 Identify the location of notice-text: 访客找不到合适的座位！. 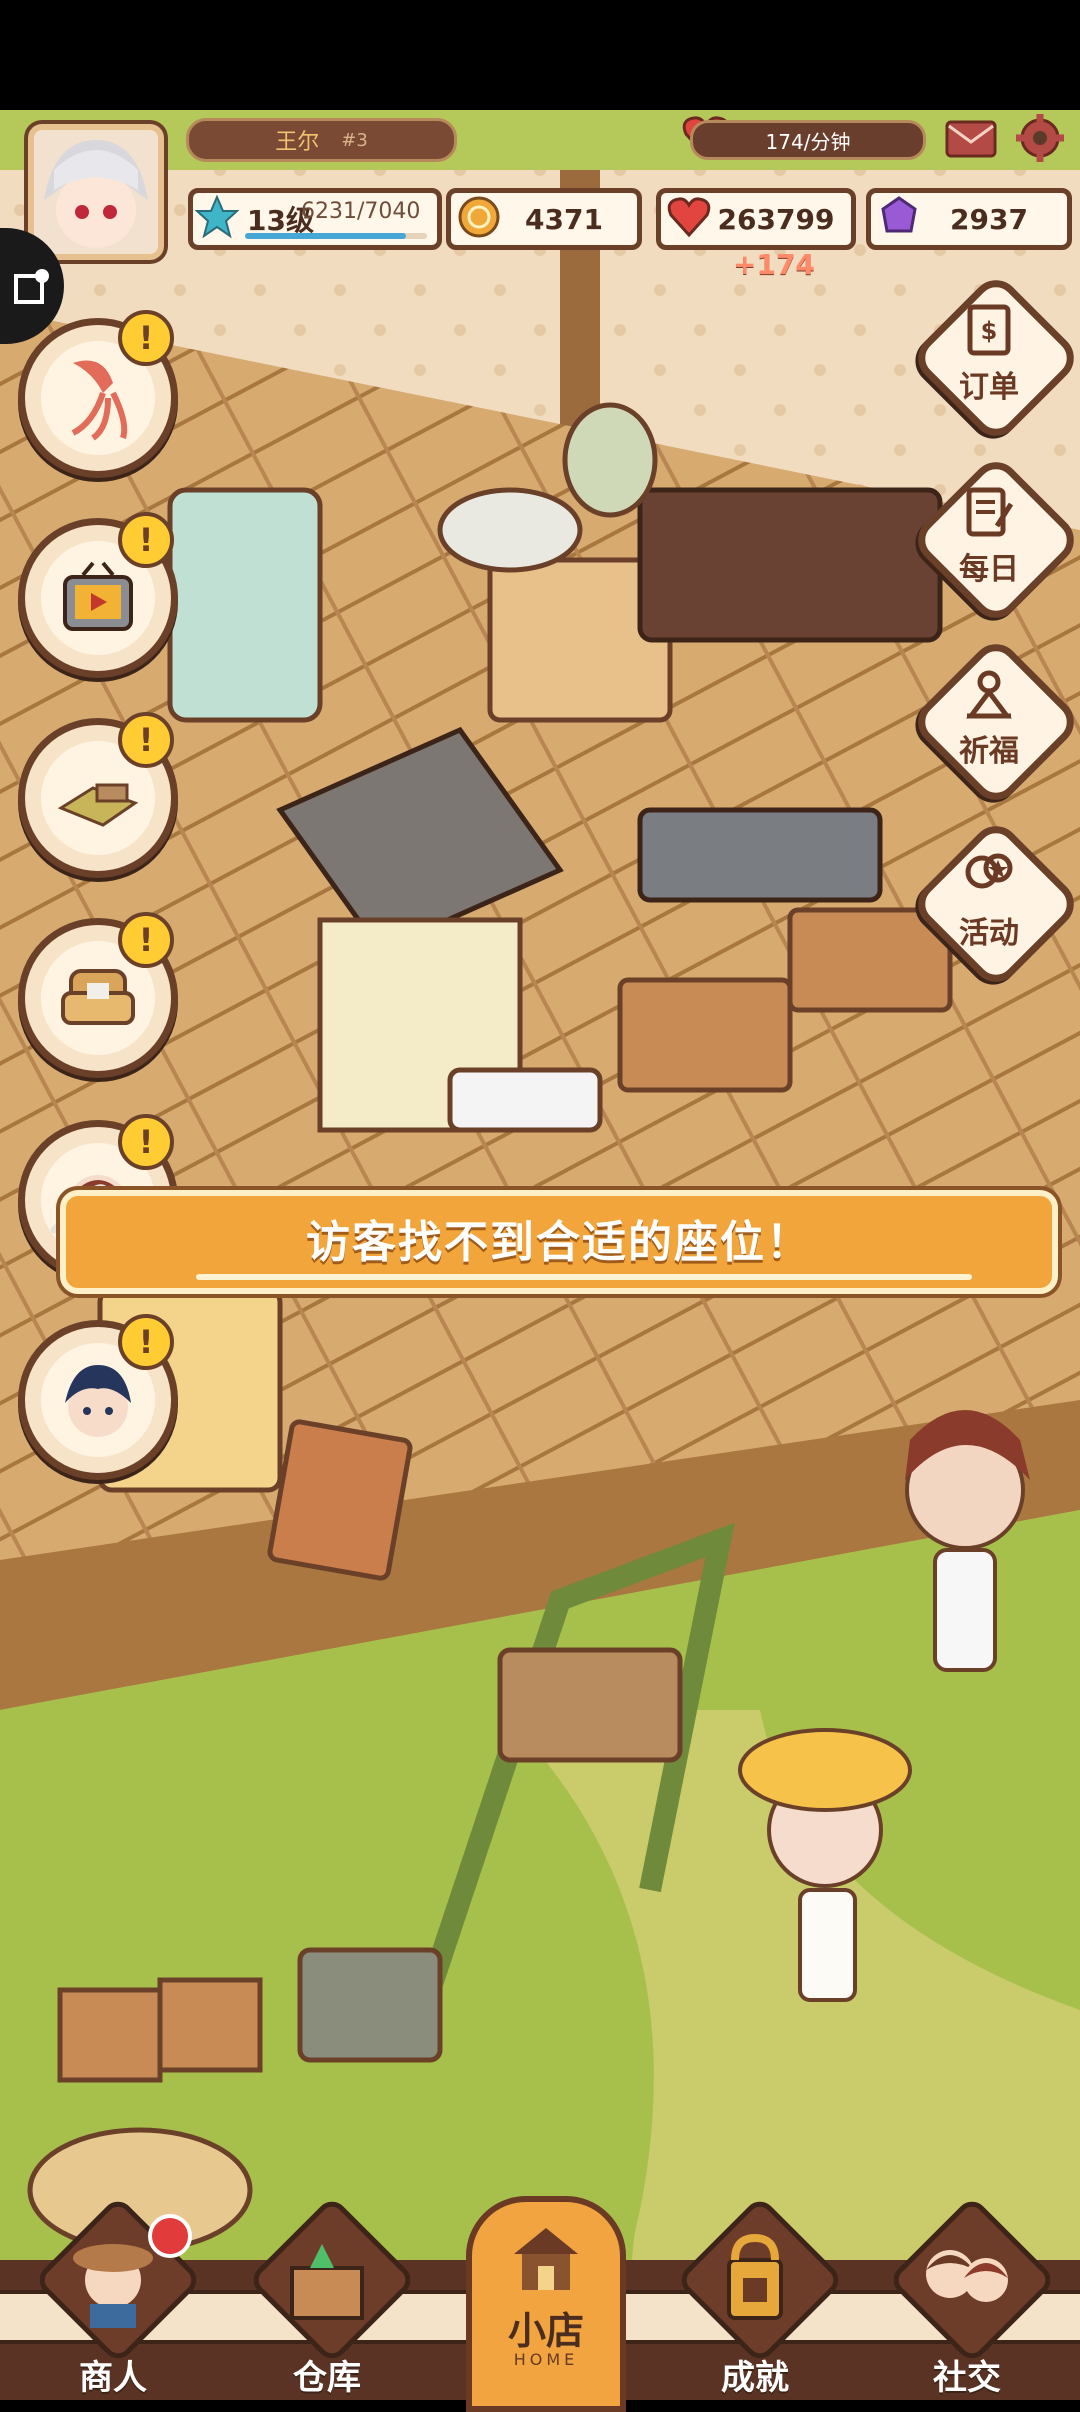
(559, 1242).